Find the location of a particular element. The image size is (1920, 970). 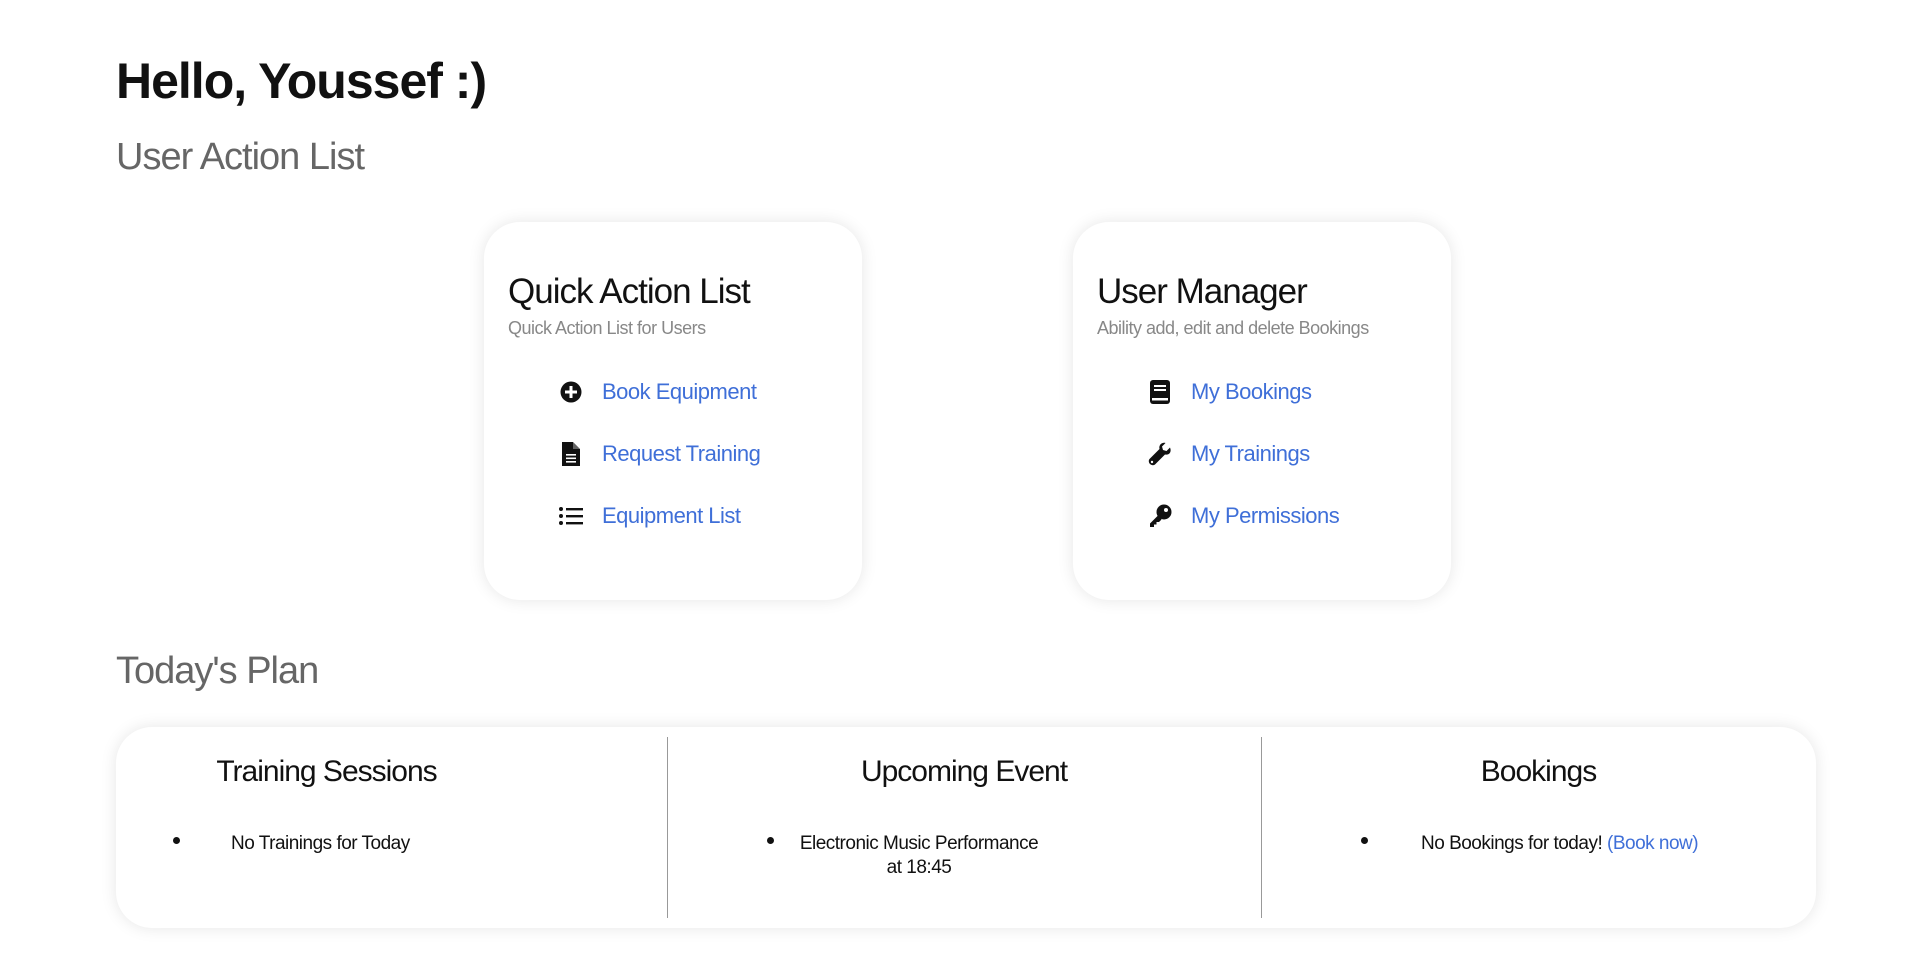

list-item: My Trainings is located at coordinates (1287, 454).